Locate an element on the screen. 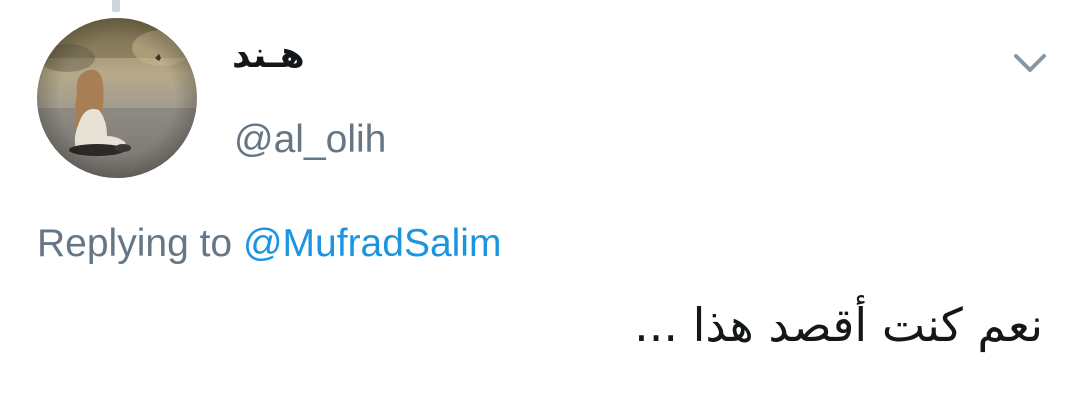 This screenshot has width=1075, height=404. profile-photo-girl-sitting-icon is located at coordinates (117, 98).